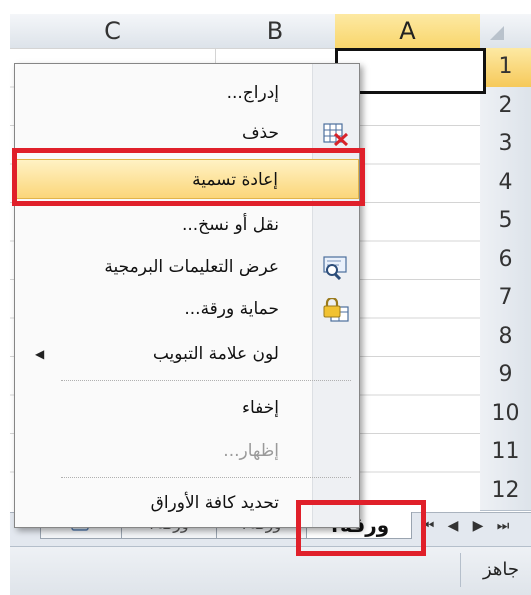 Image resolution: width=531 pixels, height=595 pixels. Describe the element at coordinates (260, 408) in the screenshot. I see `menu-item-label: إخفاء` at that location.